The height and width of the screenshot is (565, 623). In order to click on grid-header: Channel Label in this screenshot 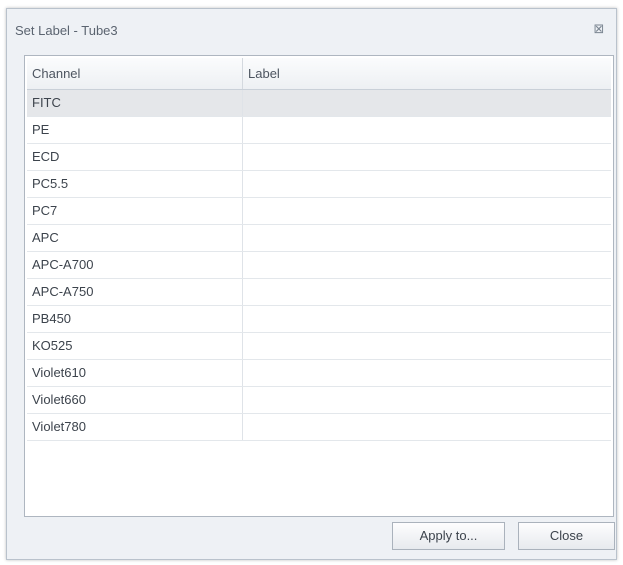, I will do `click(319, 74)`.